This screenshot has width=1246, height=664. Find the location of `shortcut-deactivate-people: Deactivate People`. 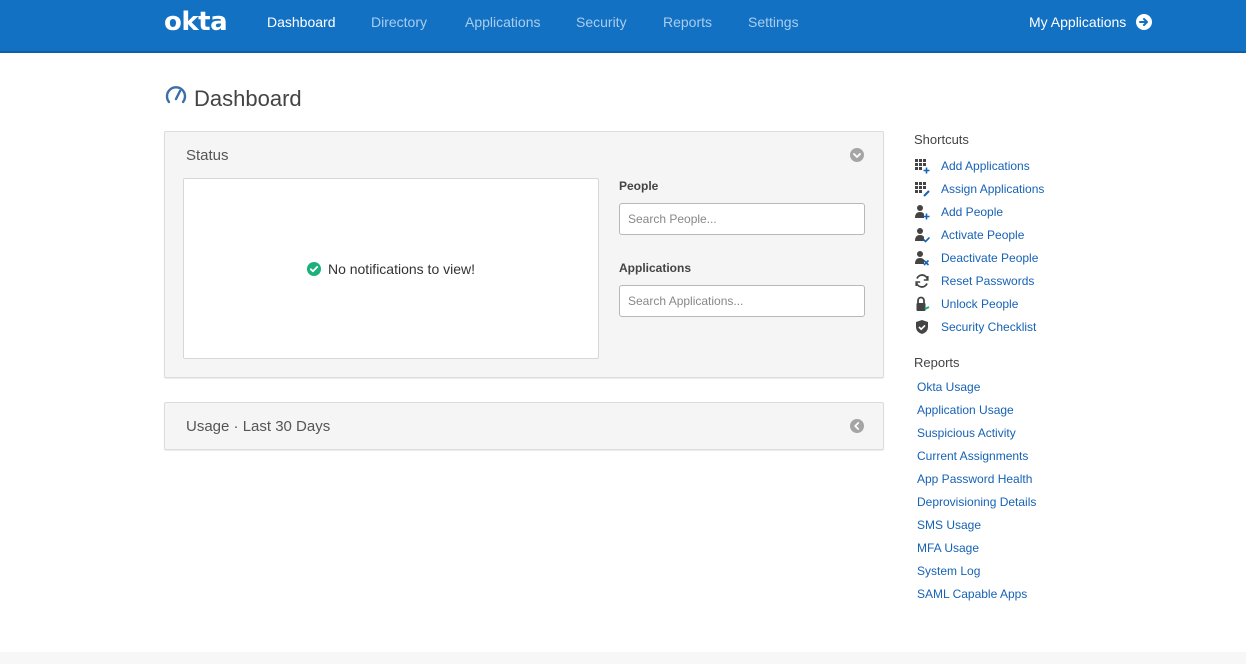

shortcut-deactivate-people: Deactivate People is located at coordinates (1014, 257).